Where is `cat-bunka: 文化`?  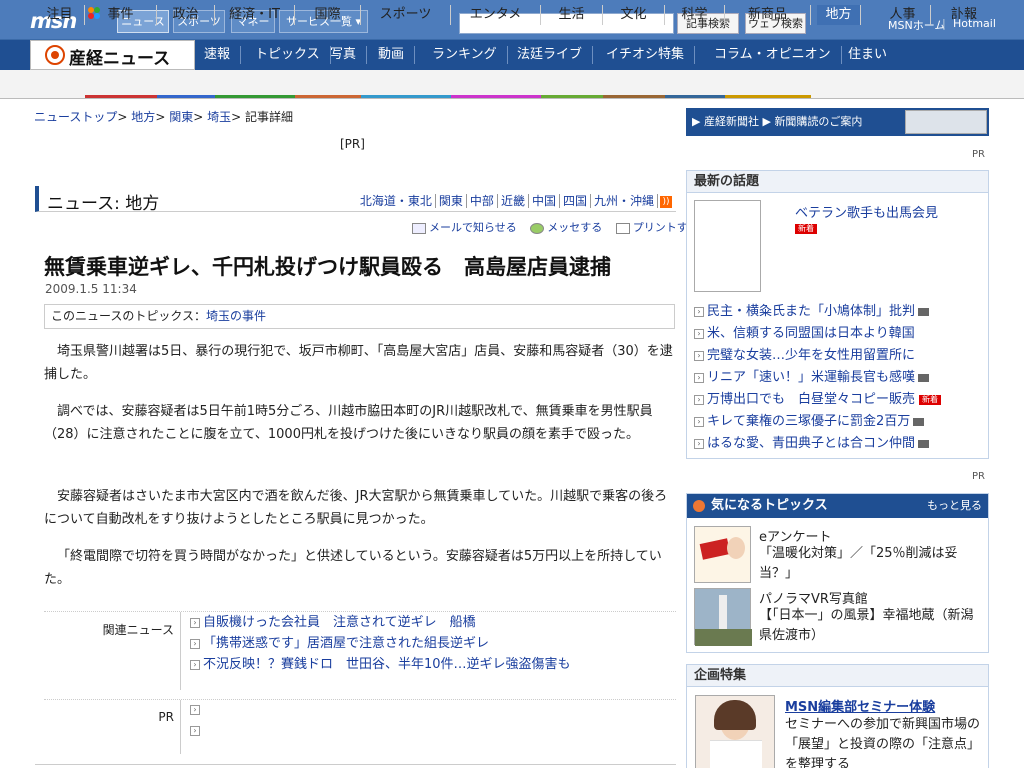 cat-bunka: 文化 is located at coordinates (634, 15).